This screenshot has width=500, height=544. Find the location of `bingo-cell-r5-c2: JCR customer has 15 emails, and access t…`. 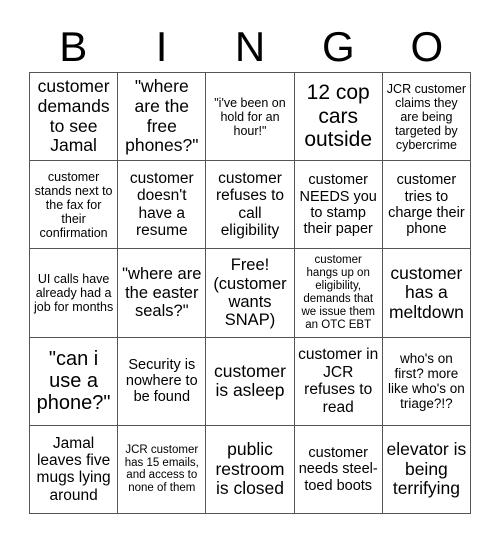

bingo-cell-r5-c2: JCR customer has 15 emails, and access t… is located at coordinates (162, 469).